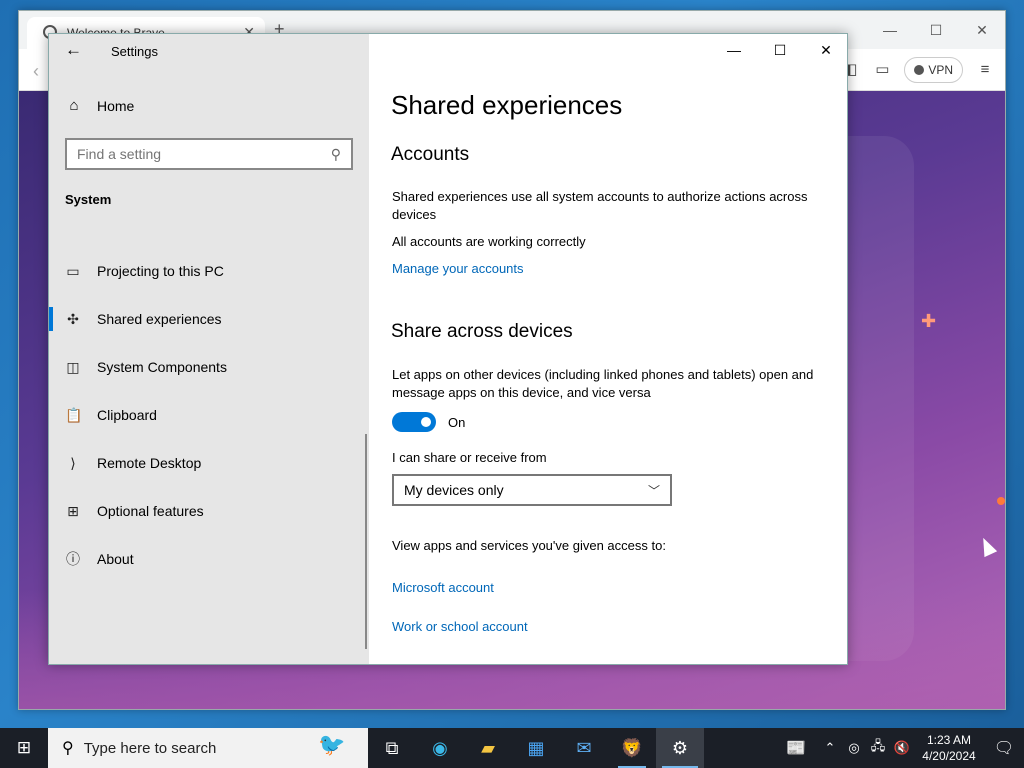 The image size is (1024, 768). What do you see at coordinates (366, 541) in the screenshot?
I see `sidebar-scrollbar` at bounding box center [366, 541].